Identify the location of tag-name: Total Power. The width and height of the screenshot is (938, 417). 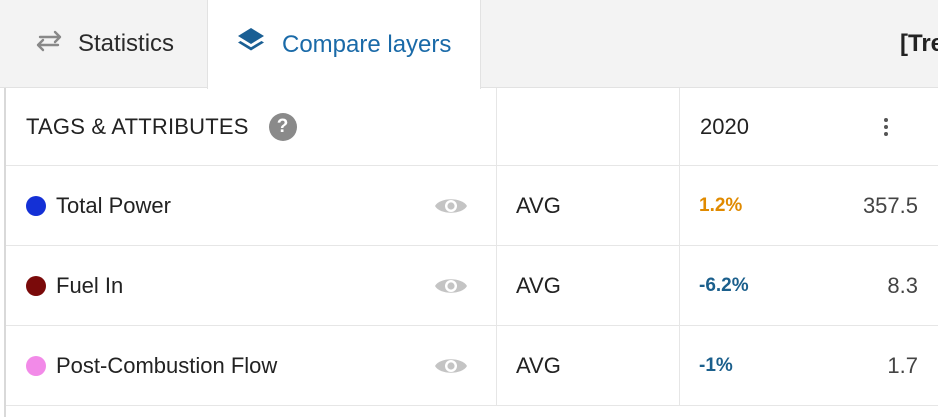
(113, 205).